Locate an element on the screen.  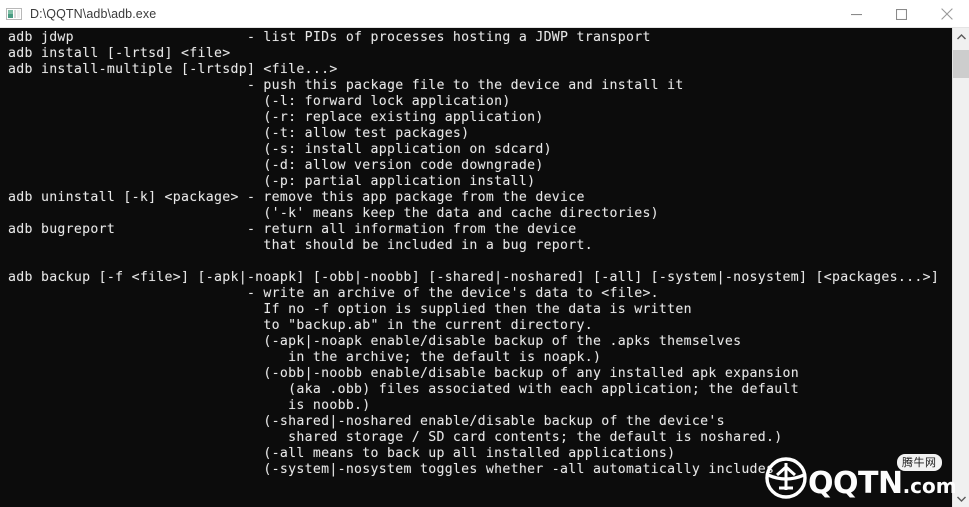
chevron-down-icon is located at coordinates (961, 499).